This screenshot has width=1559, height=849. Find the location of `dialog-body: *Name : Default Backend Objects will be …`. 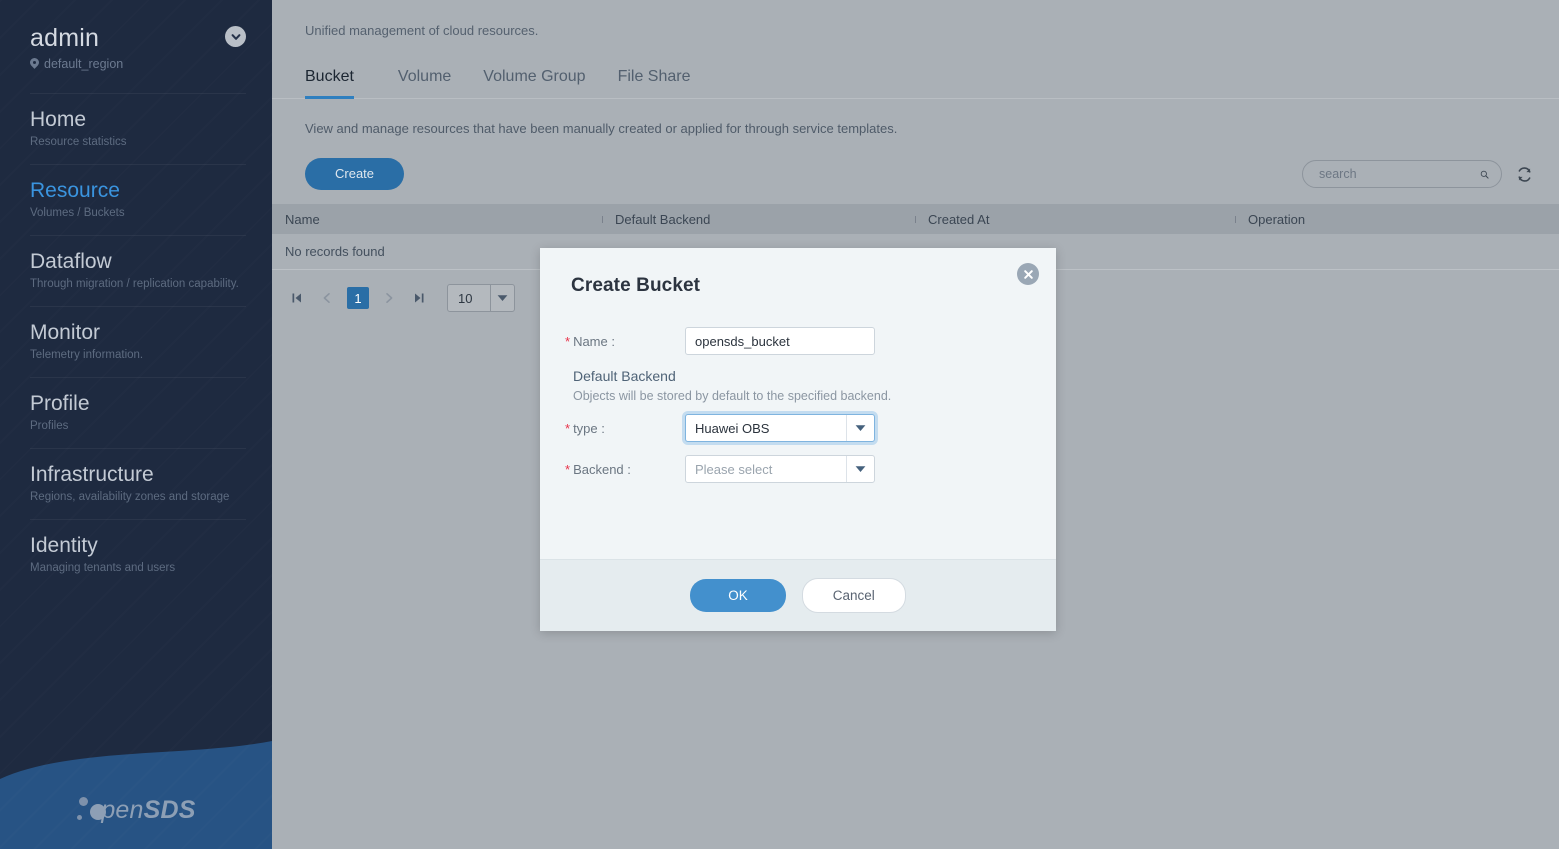

dialog-body: *Name : Default Backend Objects will be … is located at coordinates (798, 428).